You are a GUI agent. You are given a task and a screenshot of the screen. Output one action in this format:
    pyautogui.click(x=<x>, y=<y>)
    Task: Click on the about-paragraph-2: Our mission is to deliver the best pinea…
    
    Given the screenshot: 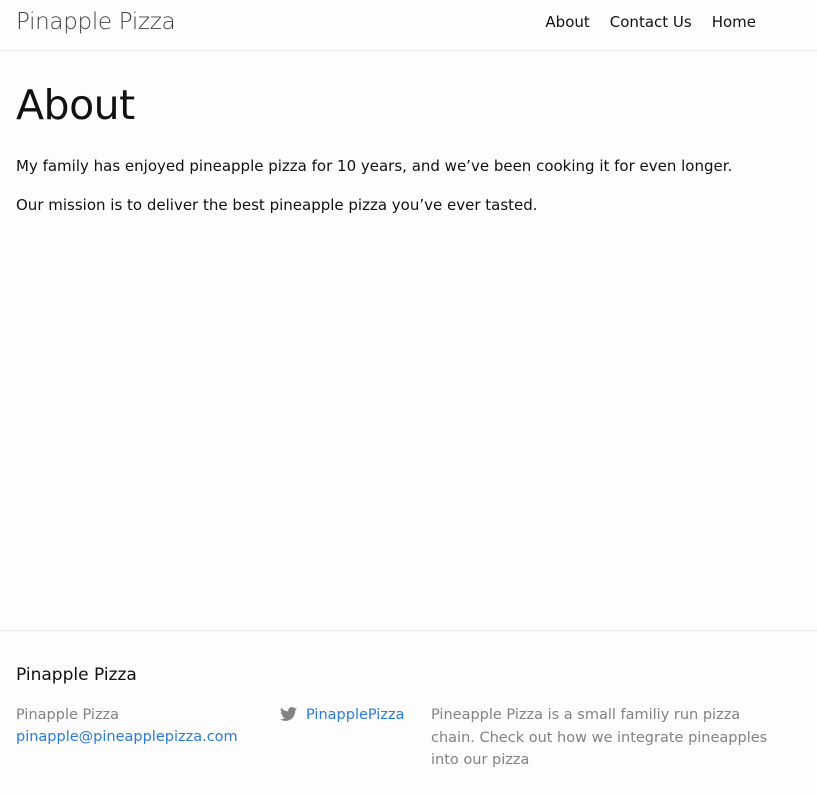 What is the action you would take?
    pyautogui.click(x=277, y=205)
    